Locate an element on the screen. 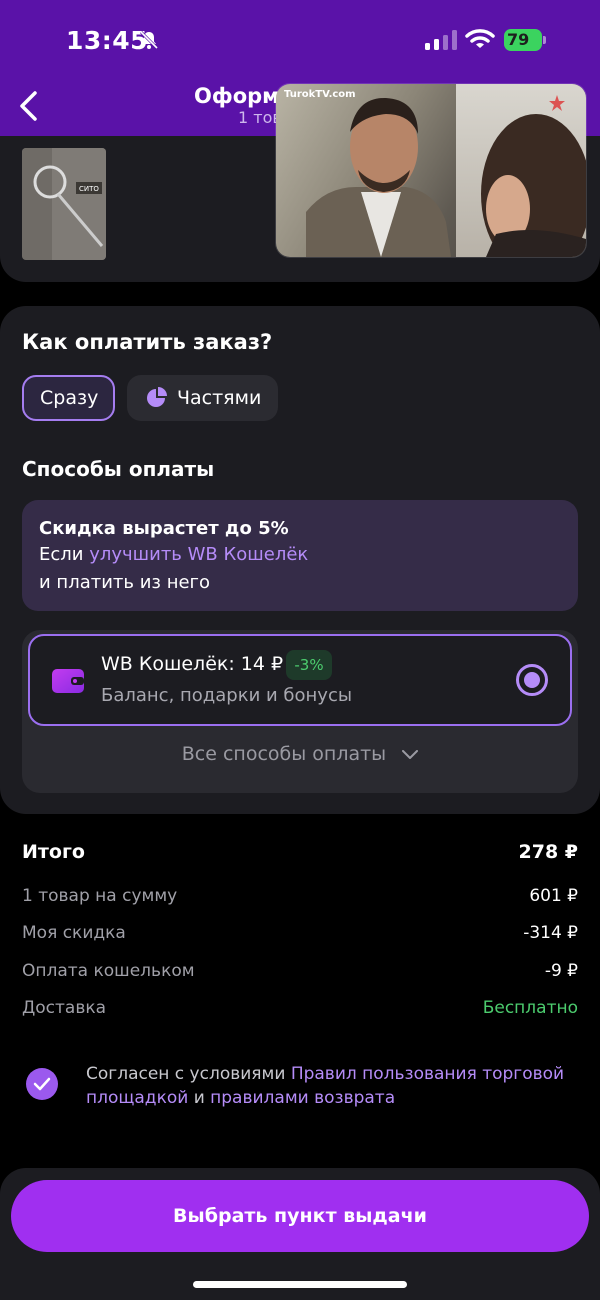 The height and width of the screenshot is (1300, 600). summary-label: Оплата кошельком is located at coordinates (108, 971).